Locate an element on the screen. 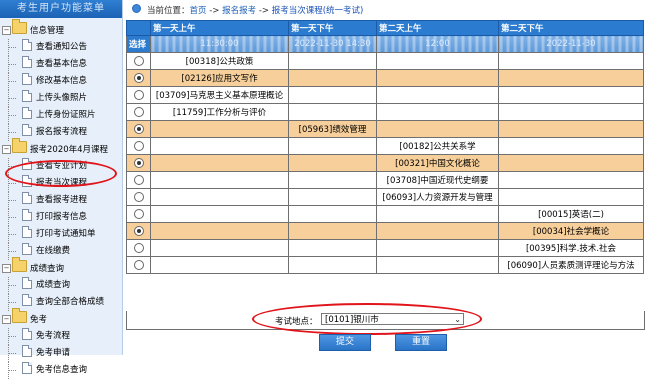 The height and width of the screenshot is (379, 649). sidebar-item: 查看报考进程 is located at coordinates (61, 200).